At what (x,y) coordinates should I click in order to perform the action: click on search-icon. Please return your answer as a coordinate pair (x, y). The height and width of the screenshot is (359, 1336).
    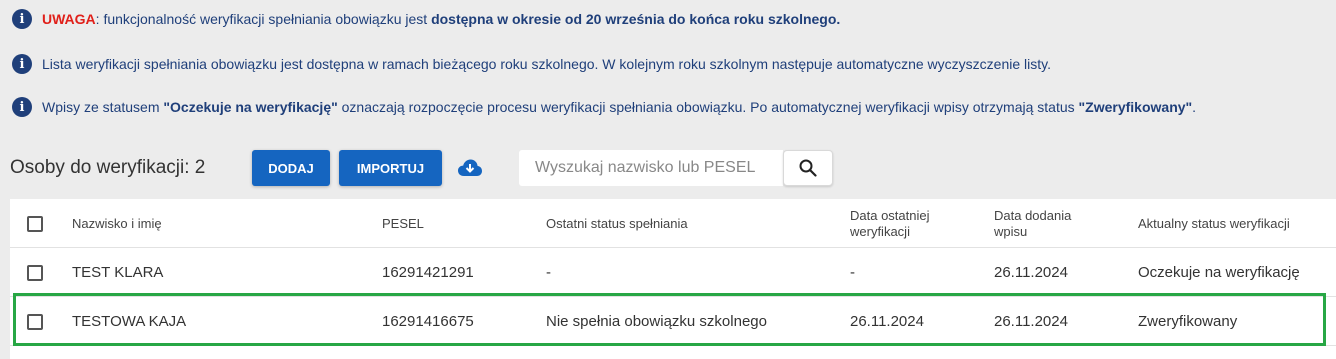
    Looking at the image, I should click on (808, 168).